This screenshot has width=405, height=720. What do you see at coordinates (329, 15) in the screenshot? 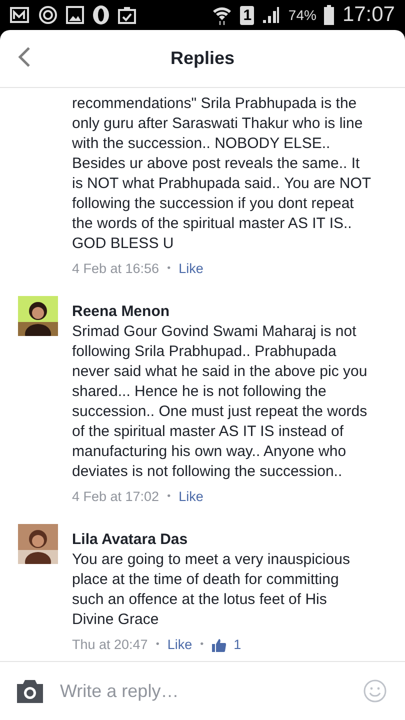
I see `battery-icon` at bounding box center [329, 15].